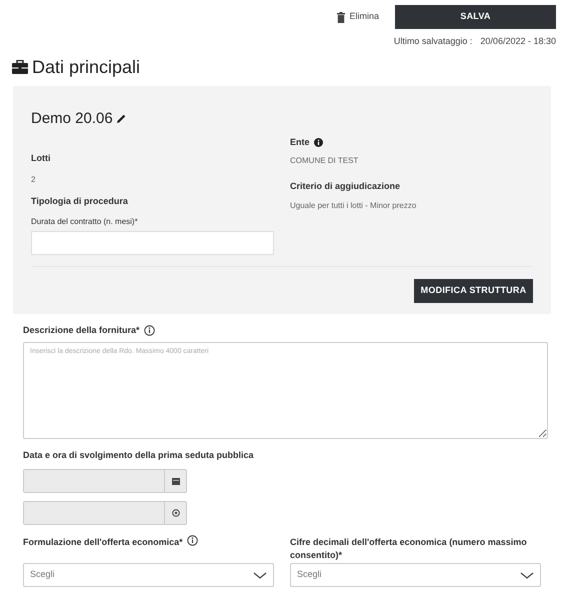 The width and height of the screenshot is (564, 600). What do you see at coordinates (300, 142) in the screenshot?
I see `field-label: Ente` at bounding box center [300, 142].